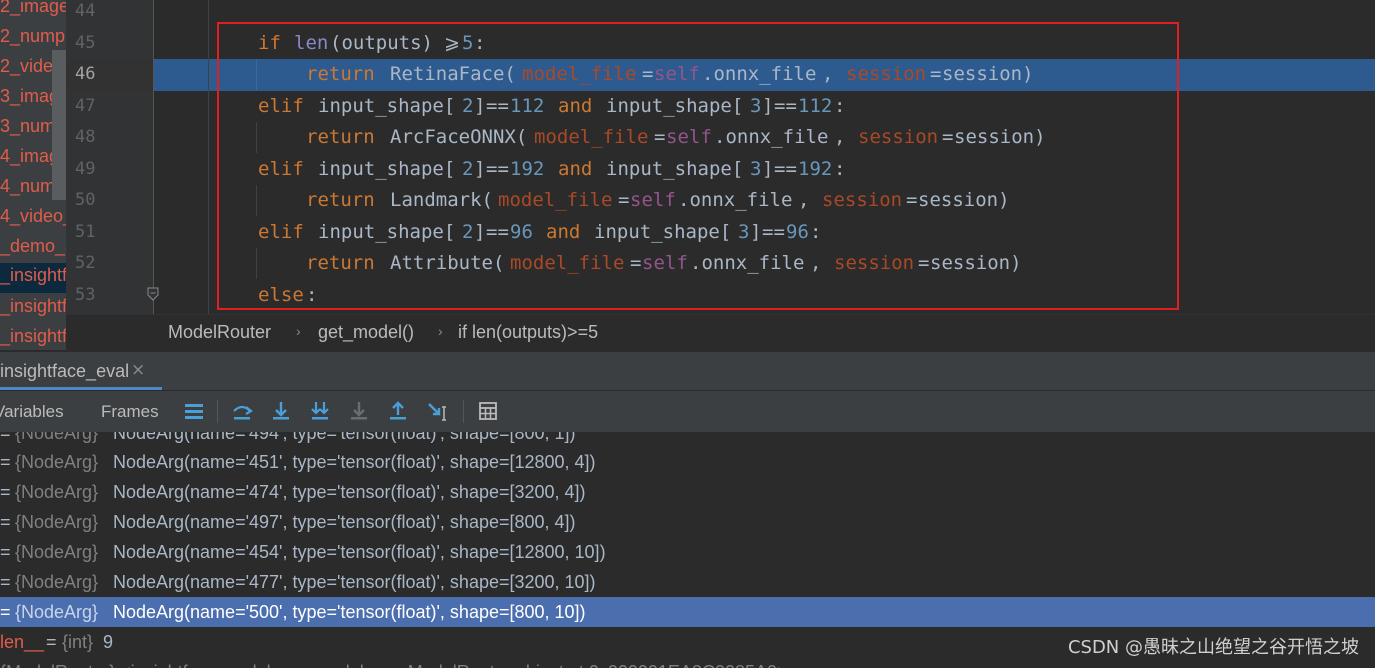 The image size is (1375, 668). Describe the element at coordinates (33, 12) in the screenshot. I see `tree-item: 2_image` at that location.